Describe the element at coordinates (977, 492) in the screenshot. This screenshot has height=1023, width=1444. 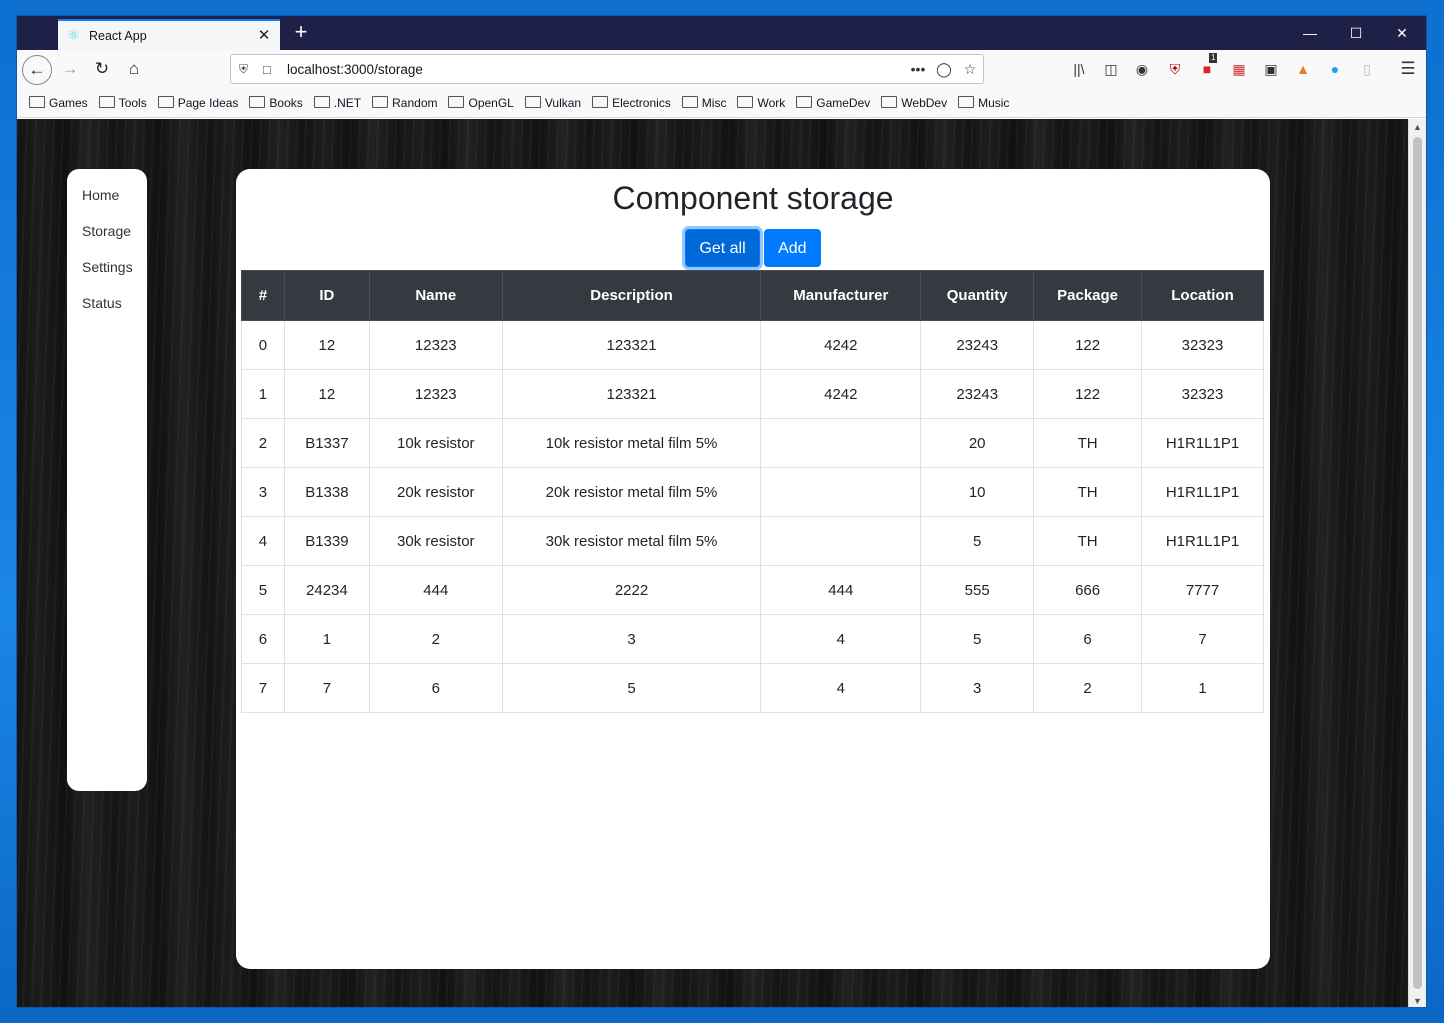
I see `table-cell: 10` at that location.